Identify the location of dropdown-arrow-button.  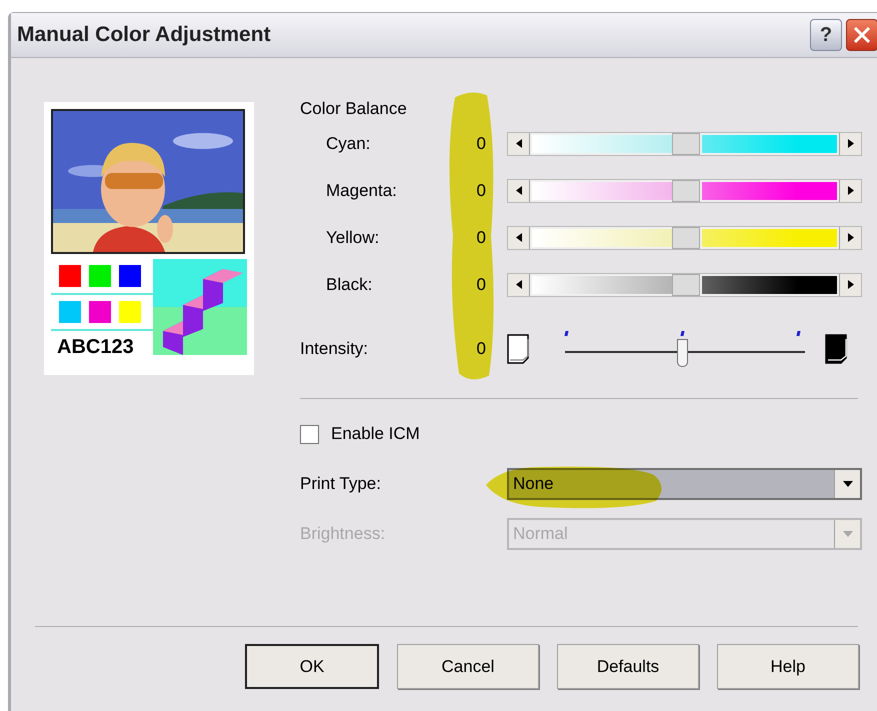
(847, 484).